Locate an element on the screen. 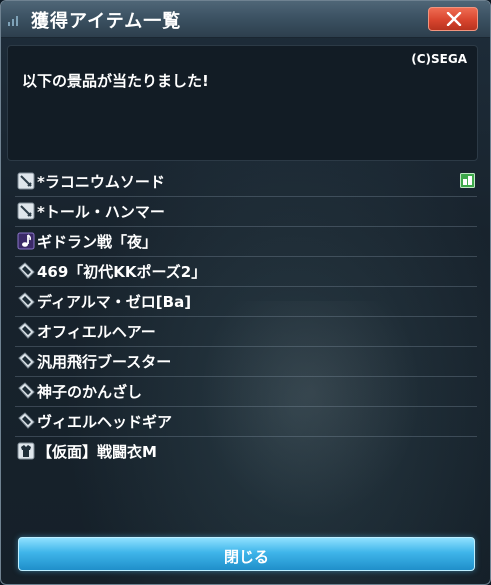 The image size is (491, 585). item-label: 汎用飛行ブースター is located at coordinates (104, 362).